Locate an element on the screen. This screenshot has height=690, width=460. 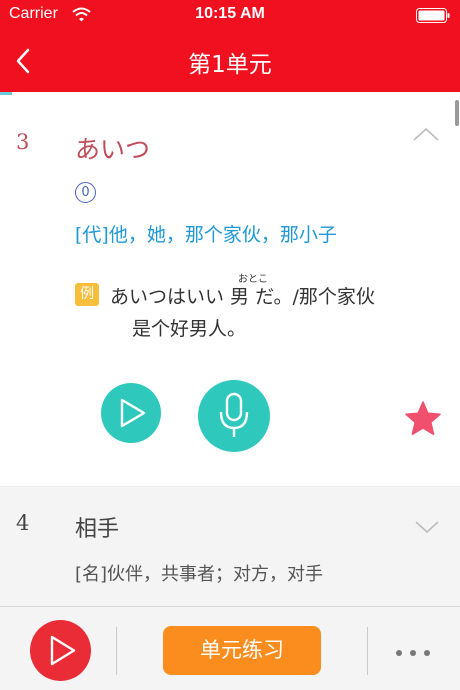
status-time: 10:15 AM is located at coordinates (230, 13).